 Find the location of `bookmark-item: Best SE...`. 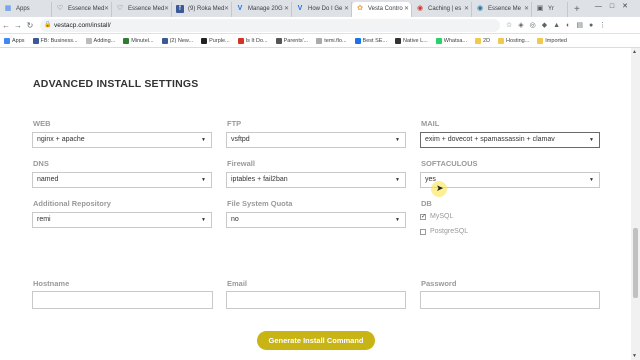

bookmark-item: Best SE... is located at coordinates (370, 40).